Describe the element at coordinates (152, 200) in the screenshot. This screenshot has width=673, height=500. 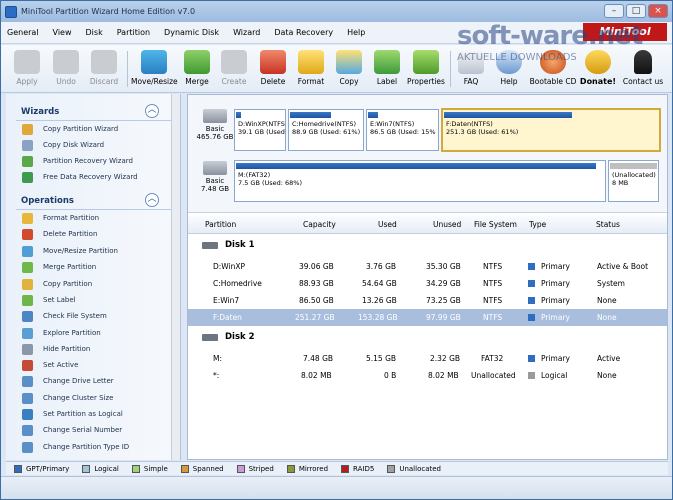
I see `collapse-operations-button: ︿` at that location.